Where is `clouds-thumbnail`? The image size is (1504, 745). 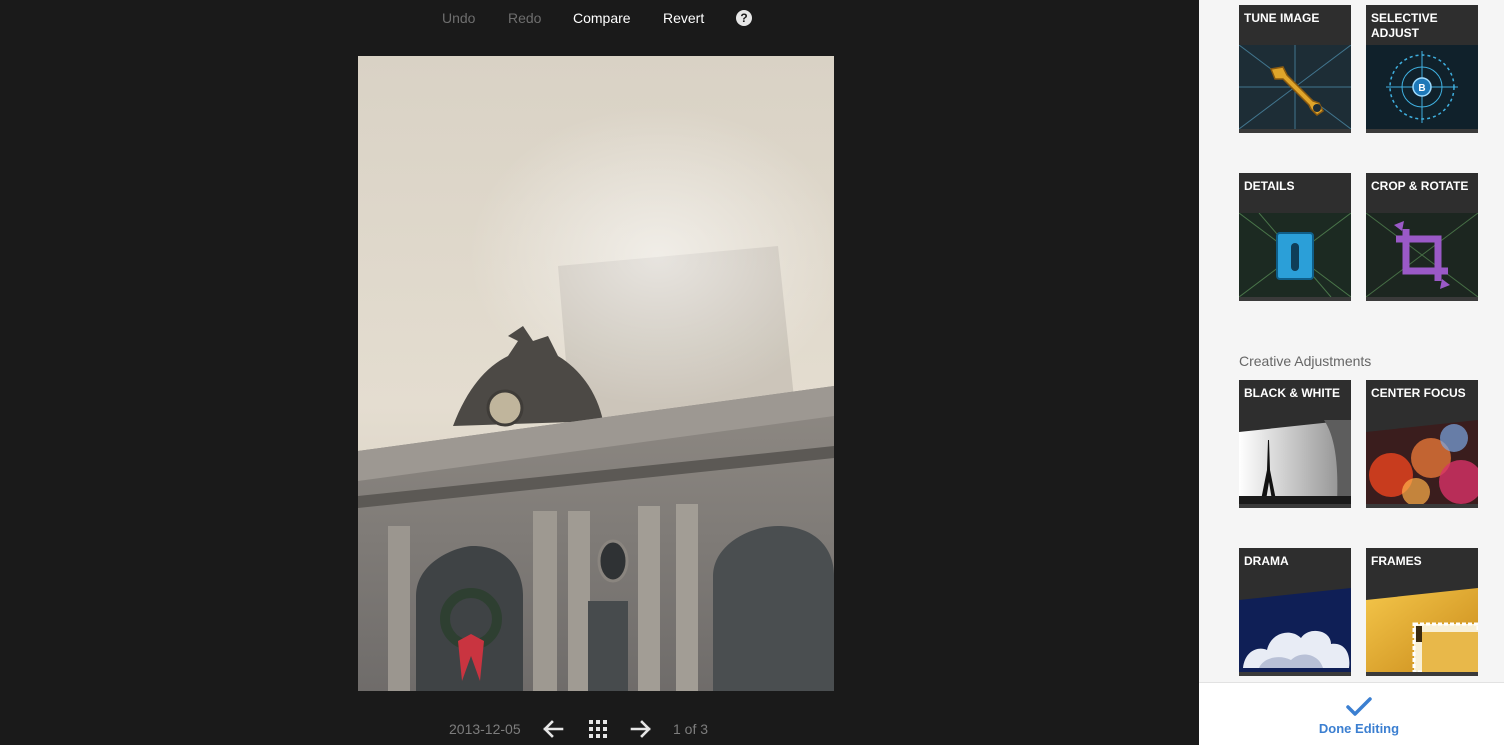 clouds-thumbnail is located at coordinates (1295, 630).